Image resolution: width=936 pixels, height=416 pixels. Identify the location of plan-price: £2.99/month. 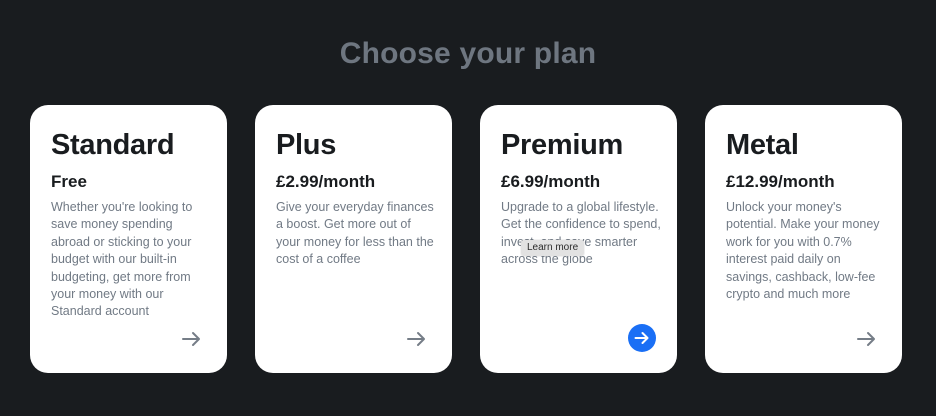
(326, 181).